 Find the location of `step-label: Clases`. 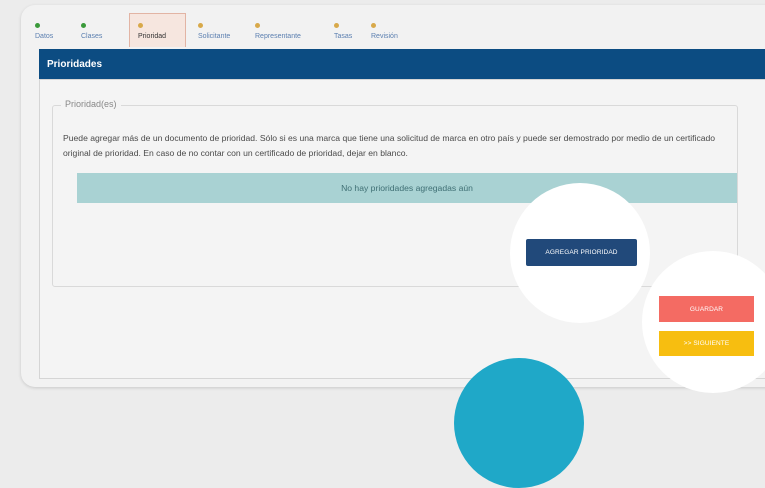

step-label: Clases is located at coordinates (92, 36).